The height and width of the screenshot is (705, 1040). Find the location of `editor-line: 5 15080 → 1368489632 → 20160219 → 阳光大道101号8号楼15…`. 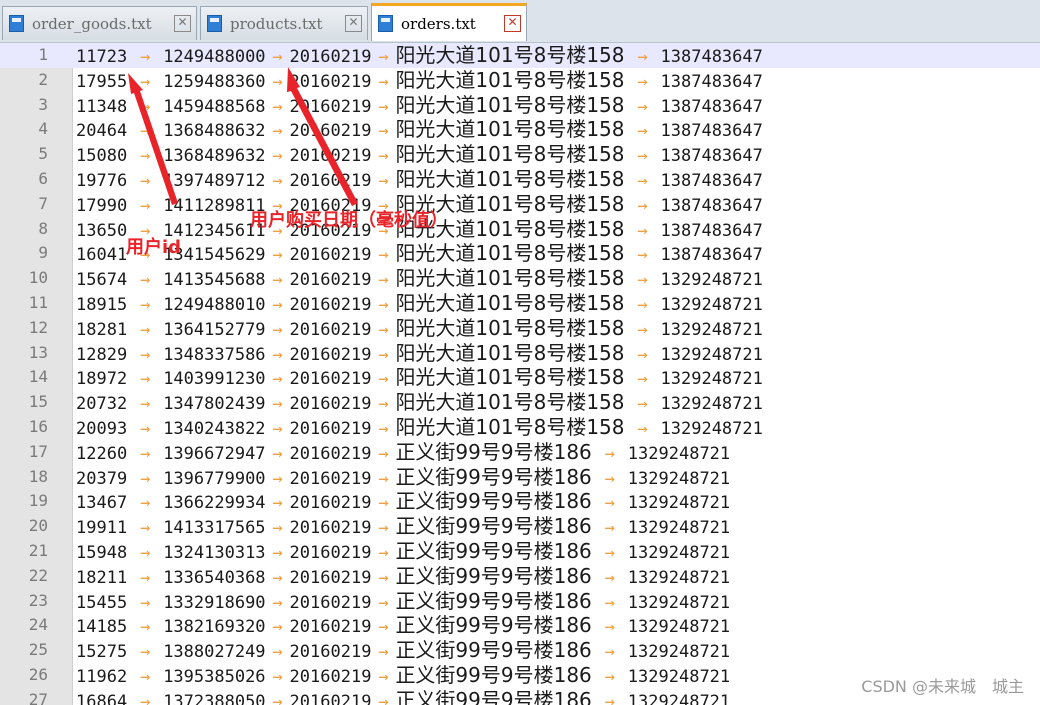

editor-line: 5 15080 → 1368489632 → 20160219 → 阳光大道101号8号楼15… is located at coordinates (520, 154).